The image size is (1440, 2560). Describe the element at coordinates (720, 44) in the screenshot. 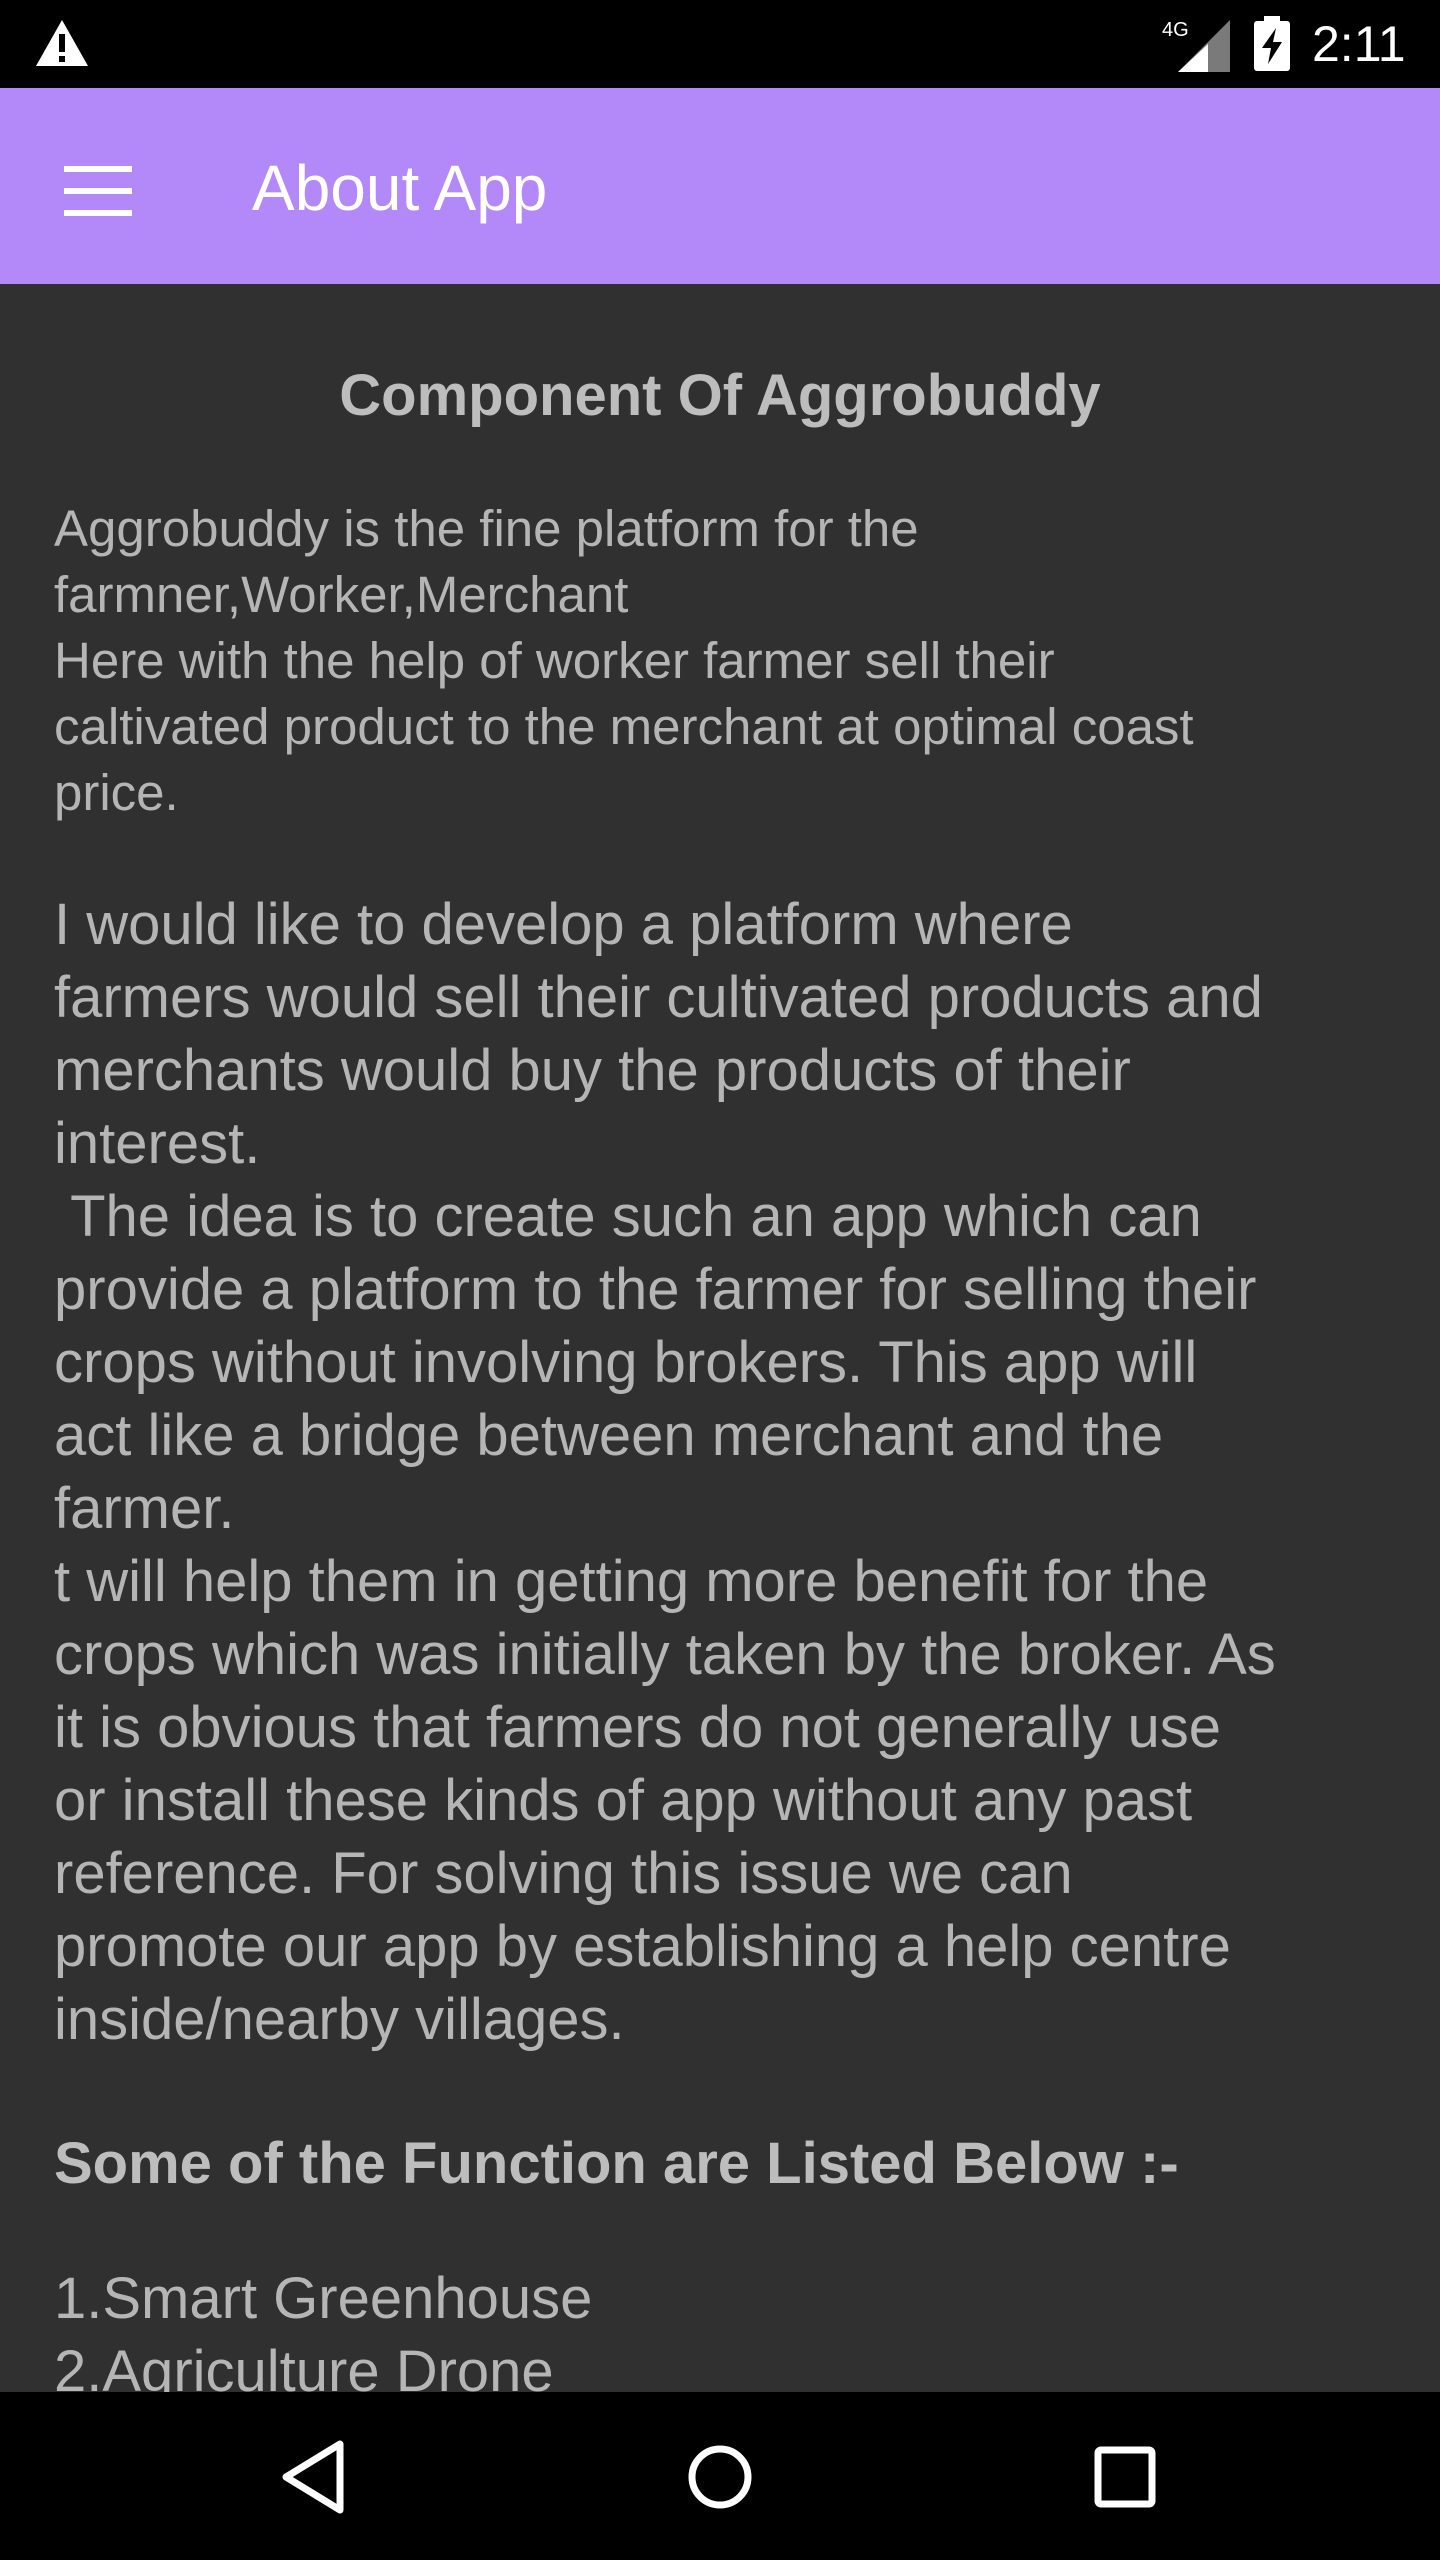

I see `status-bar: 4G 2:11` at that location.